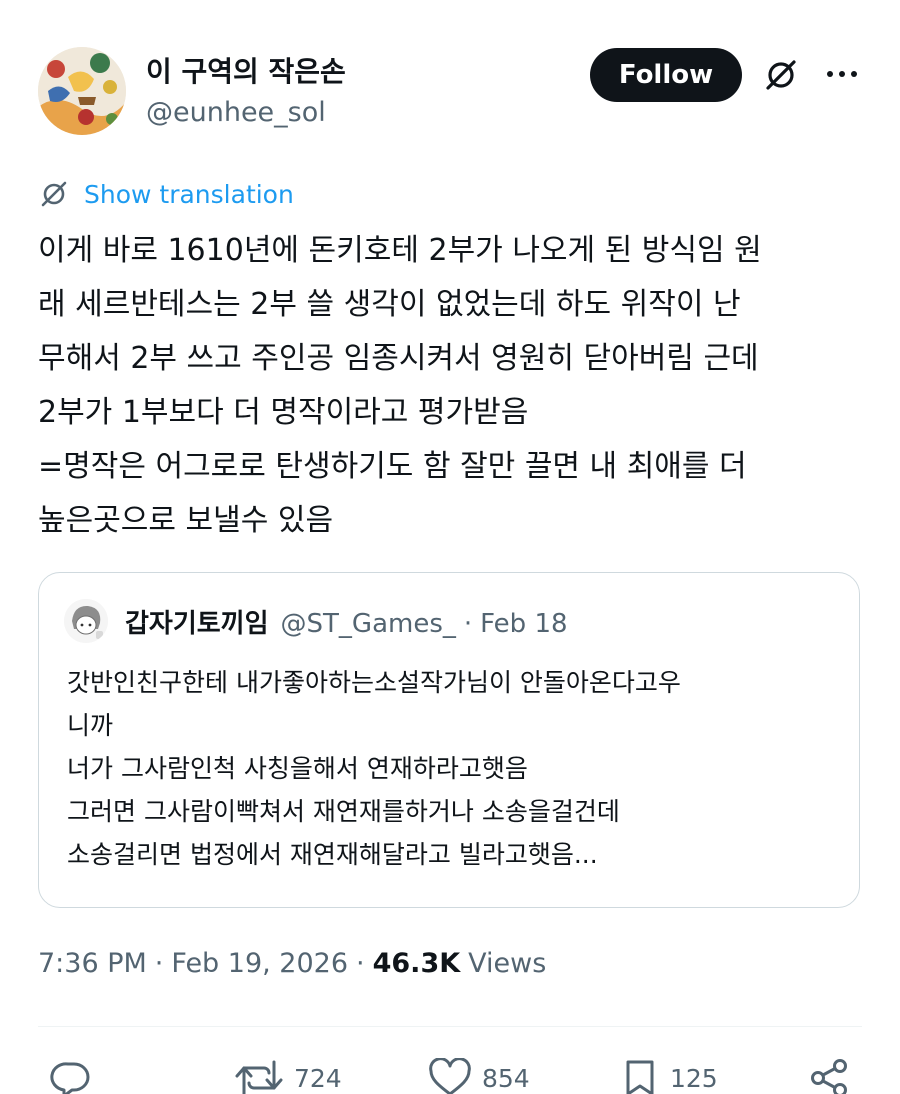 This screenshot has width=900, height=1094. What do you see at coordinates (506, 1078) in the screenshot?
I see `like-count: 854` at bounding box center [506, 1078].